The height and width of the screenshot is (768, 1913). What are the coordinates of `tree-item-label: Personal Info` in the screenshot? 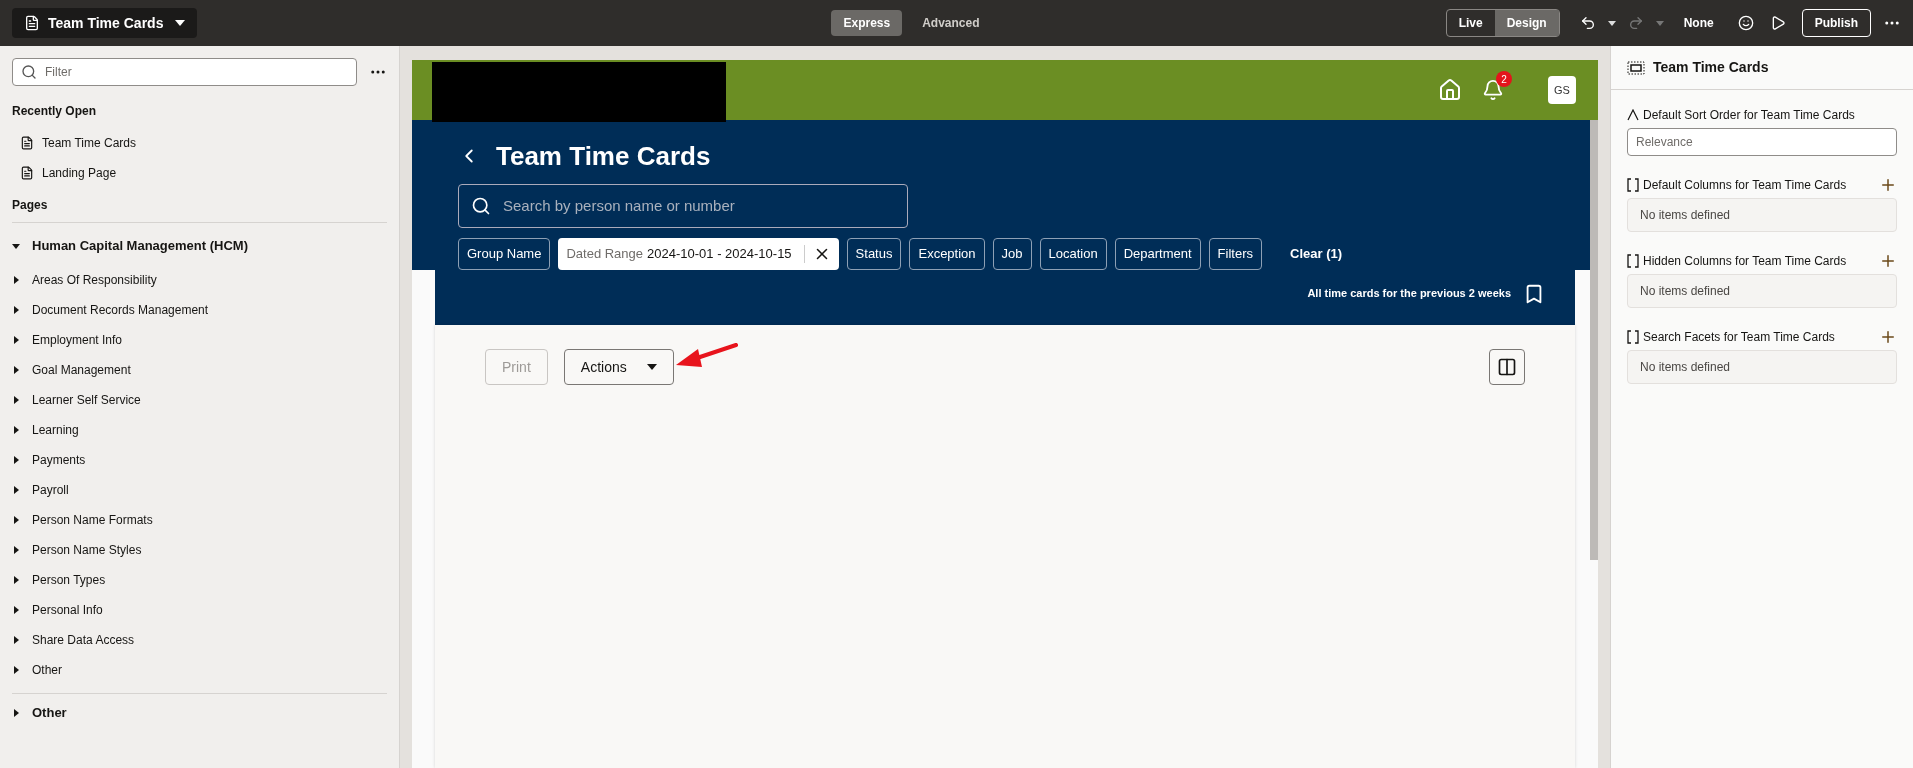 It's located at (67, 610).